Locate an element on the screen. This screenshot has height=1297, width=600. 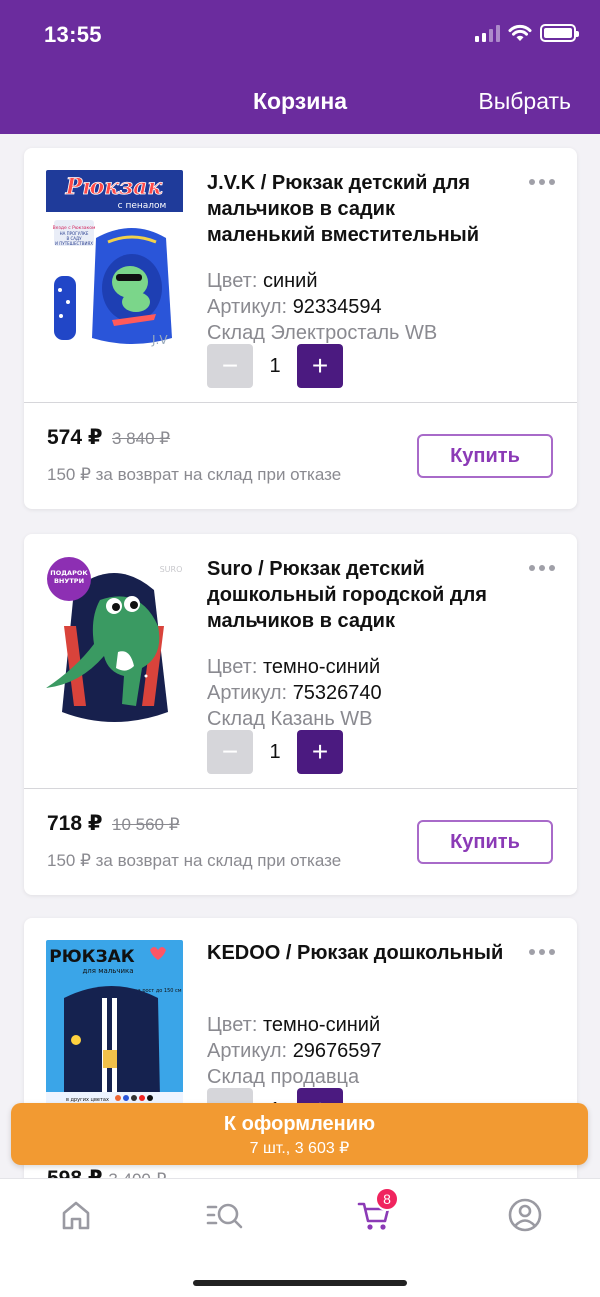
product-article: Артикул: 75326740 is located at coordinates (294, 693).